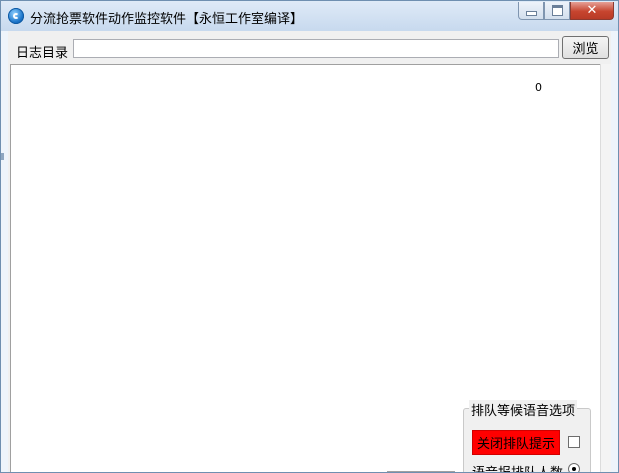  What do you see at coordinates (585, 47) in the screenshot?
I see `browse-button: 浏览` at bounding box center [585, 47].